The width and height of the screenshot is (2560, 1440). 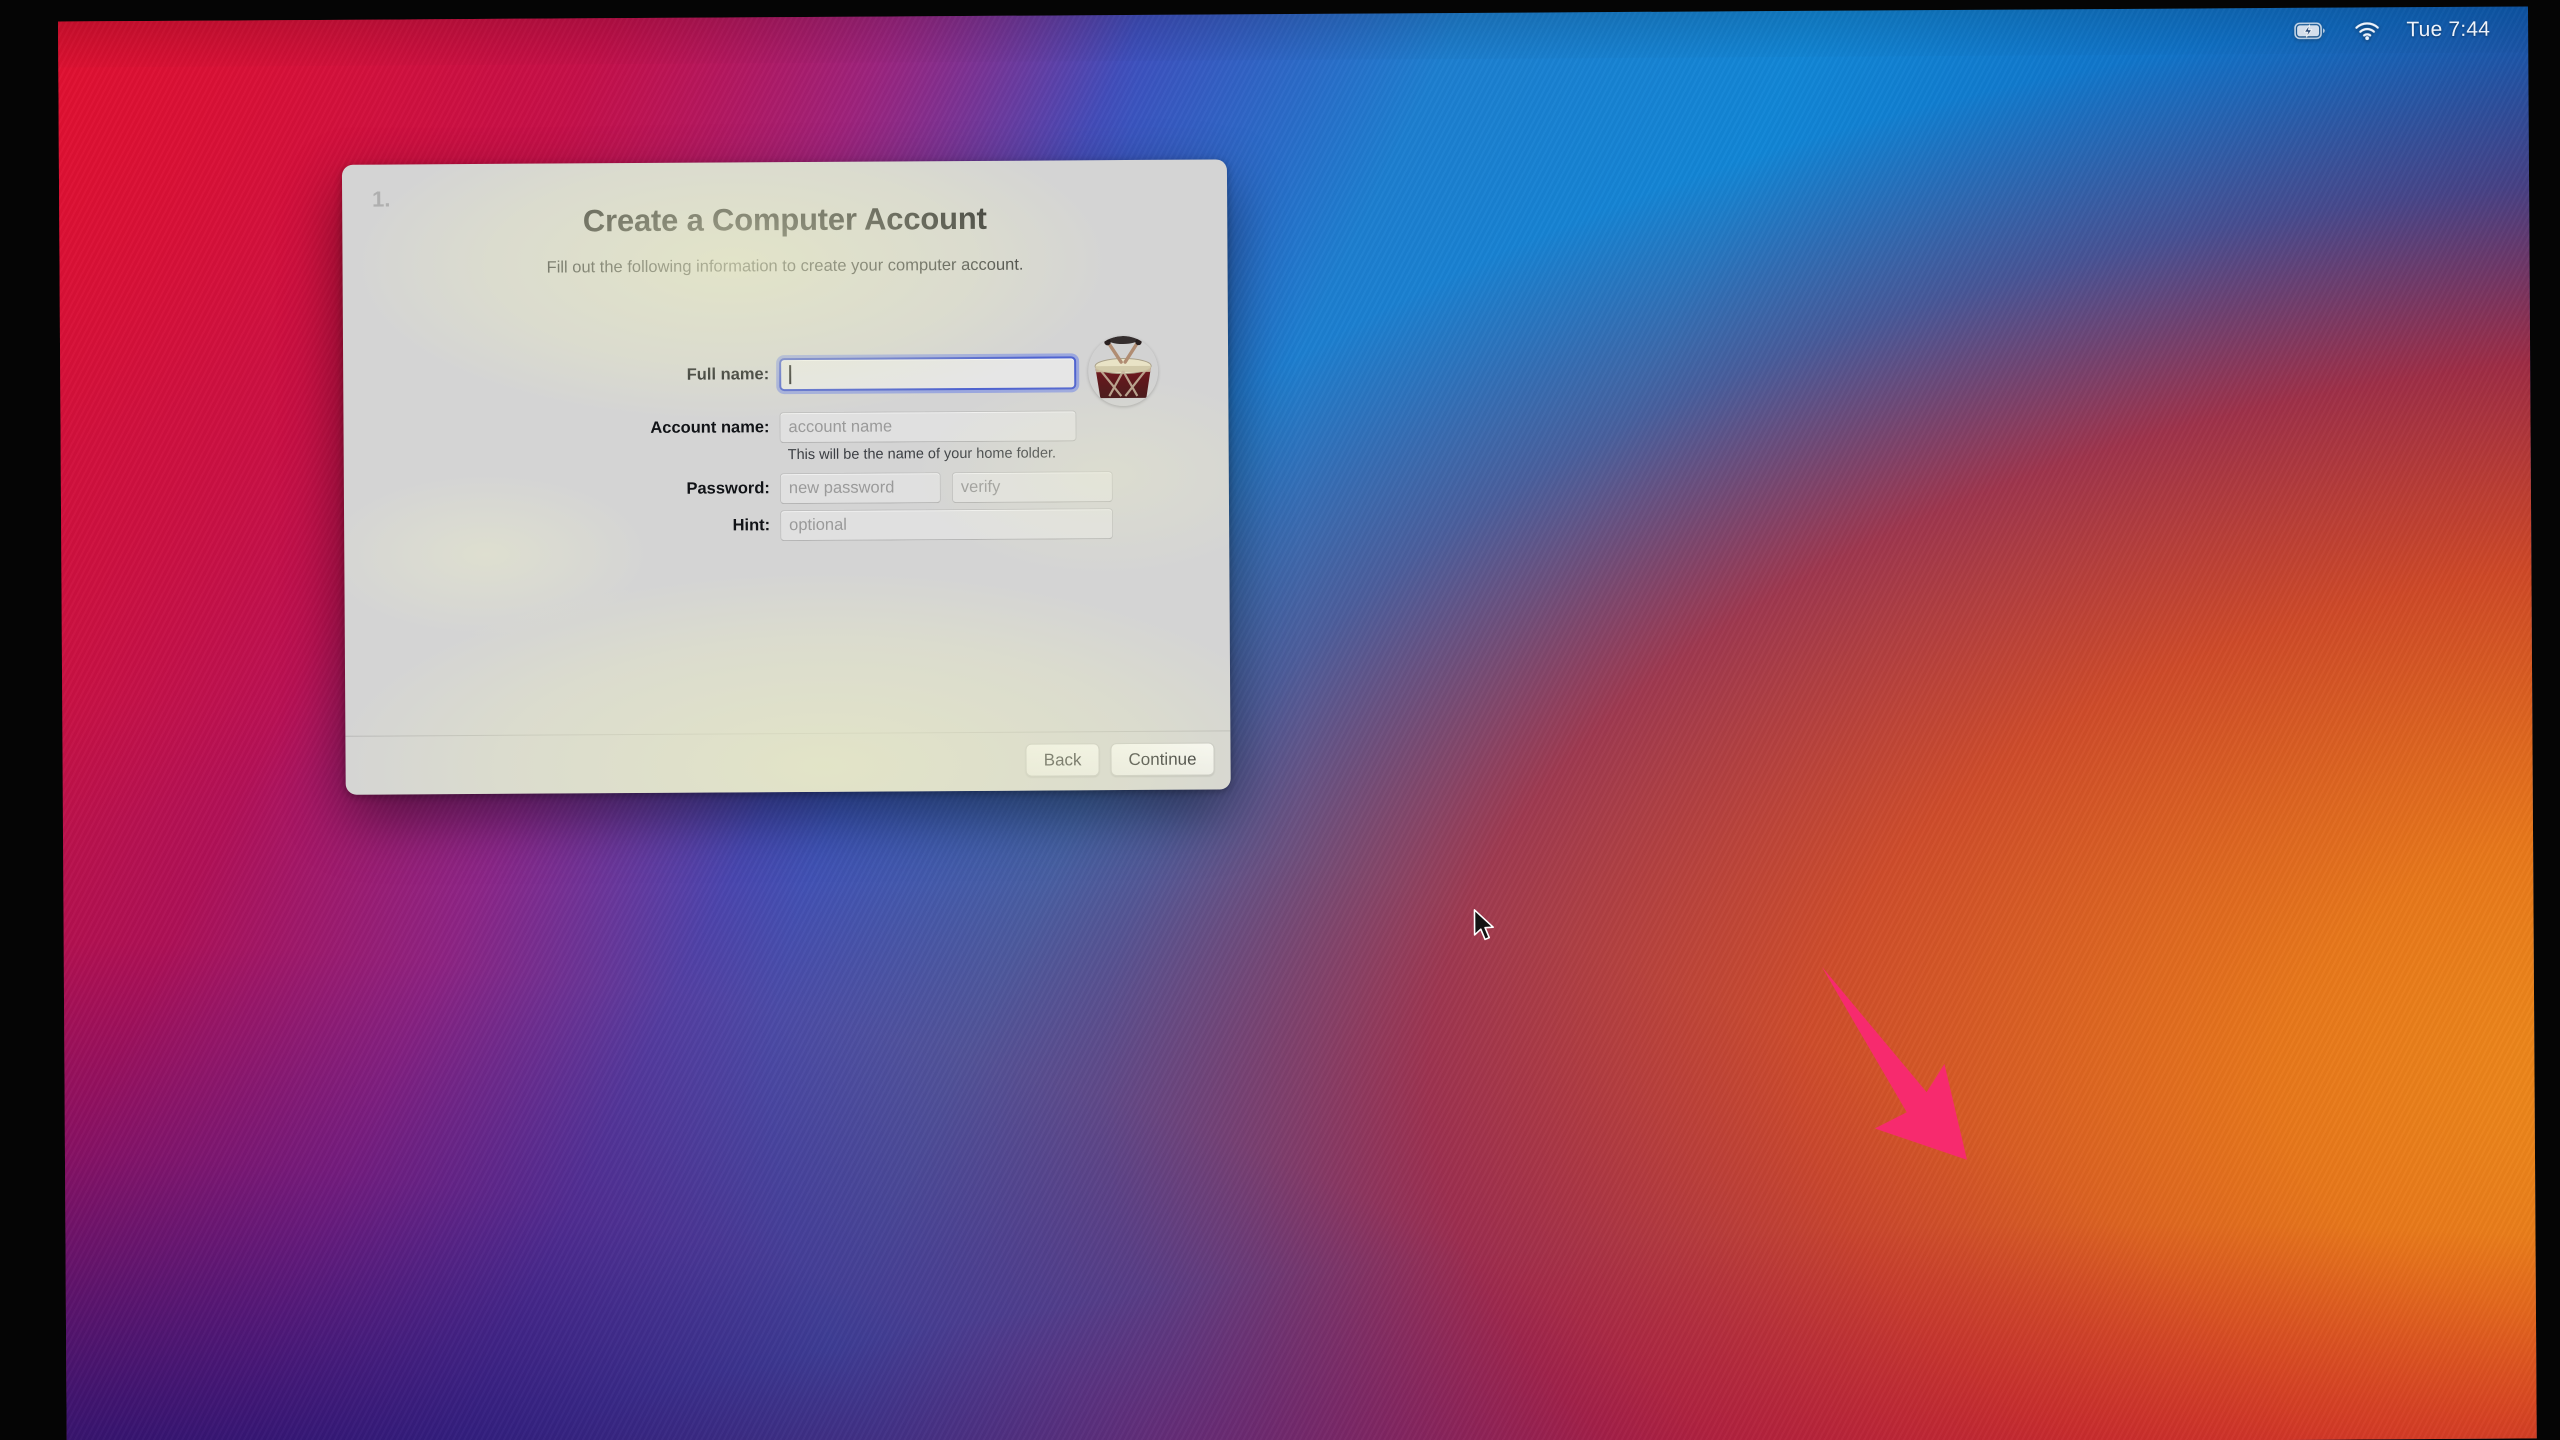 I want to click on text-caret, so click(x=790, y=374).